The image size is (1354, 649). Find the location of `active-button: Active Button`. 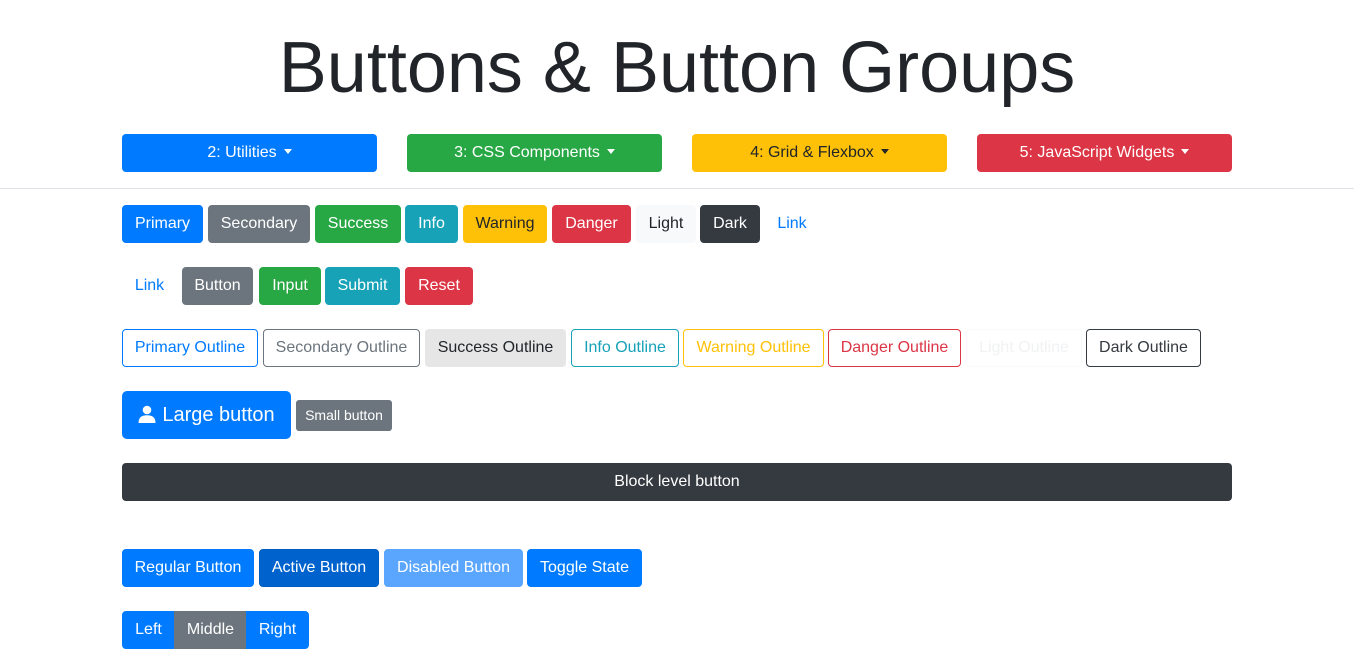

active-button: Active Button is located at coordinates (319, 568).